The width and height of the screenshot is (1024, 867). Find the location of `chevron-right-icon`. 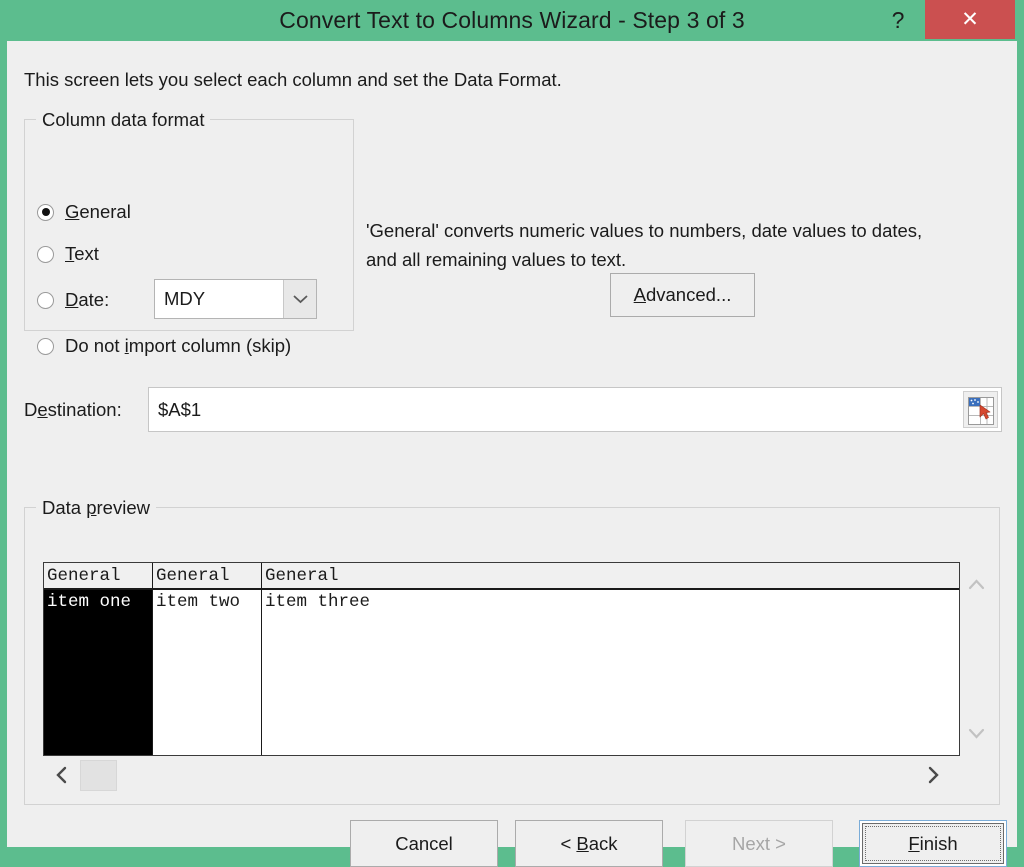

chevron-right-icon is located at coordinates (933, 775).